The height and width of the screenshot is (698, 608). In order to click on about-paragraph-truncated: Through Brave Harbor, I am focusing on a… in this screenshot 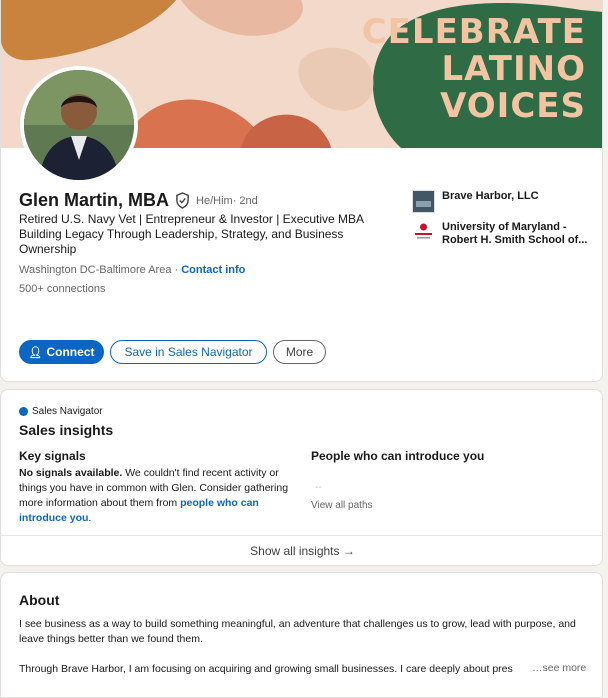, I will do `click(266, 669)`.